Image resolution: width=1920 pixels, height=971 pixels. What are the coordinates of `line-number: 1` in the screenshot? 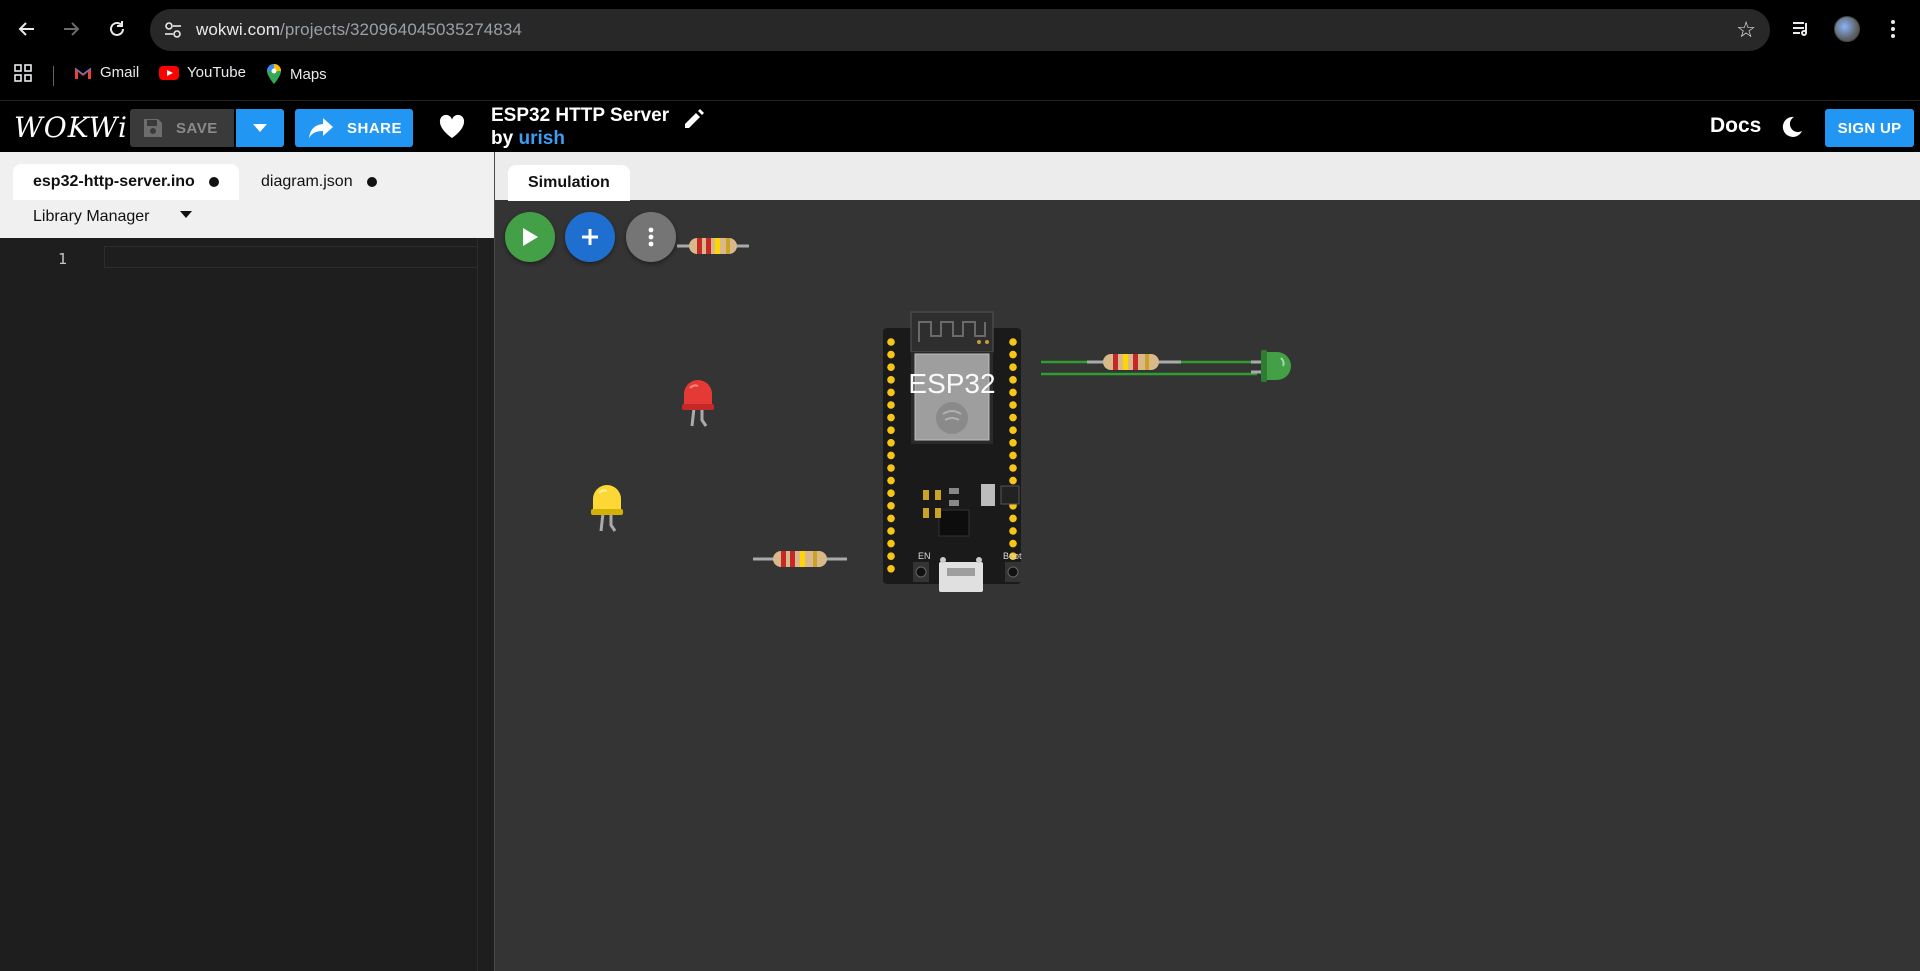 It's located at (63, 259).